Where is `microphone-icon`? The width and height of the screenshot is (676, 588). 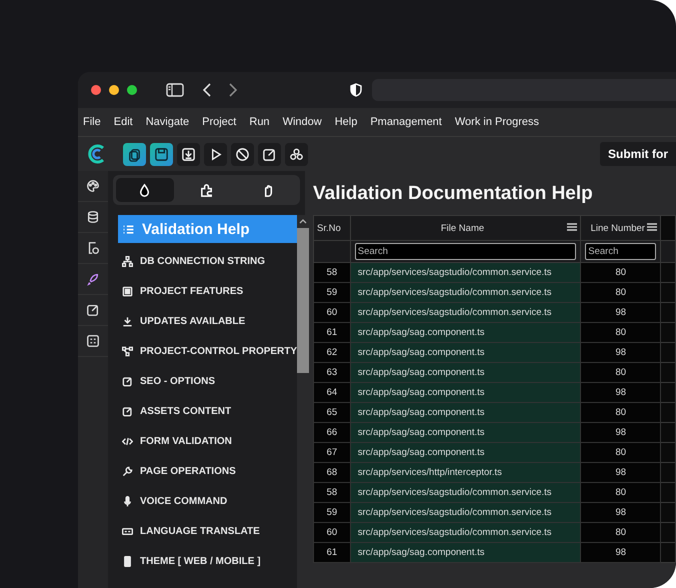 microphone-icon is located at coordinates (127, 501).